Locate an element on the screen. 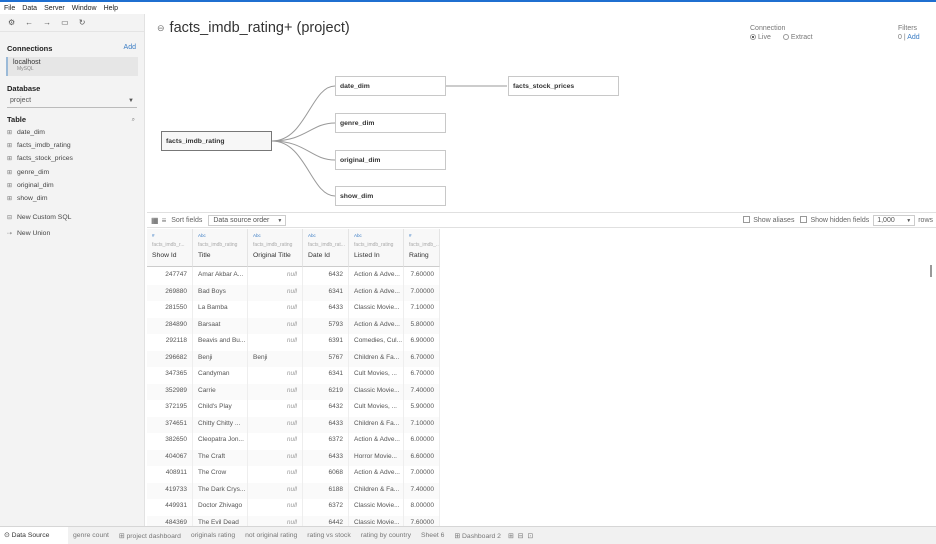 The width and height of the screenshot is (936, 544). connection-panel: Connection Live Extract is located at coordinates (781, 33).